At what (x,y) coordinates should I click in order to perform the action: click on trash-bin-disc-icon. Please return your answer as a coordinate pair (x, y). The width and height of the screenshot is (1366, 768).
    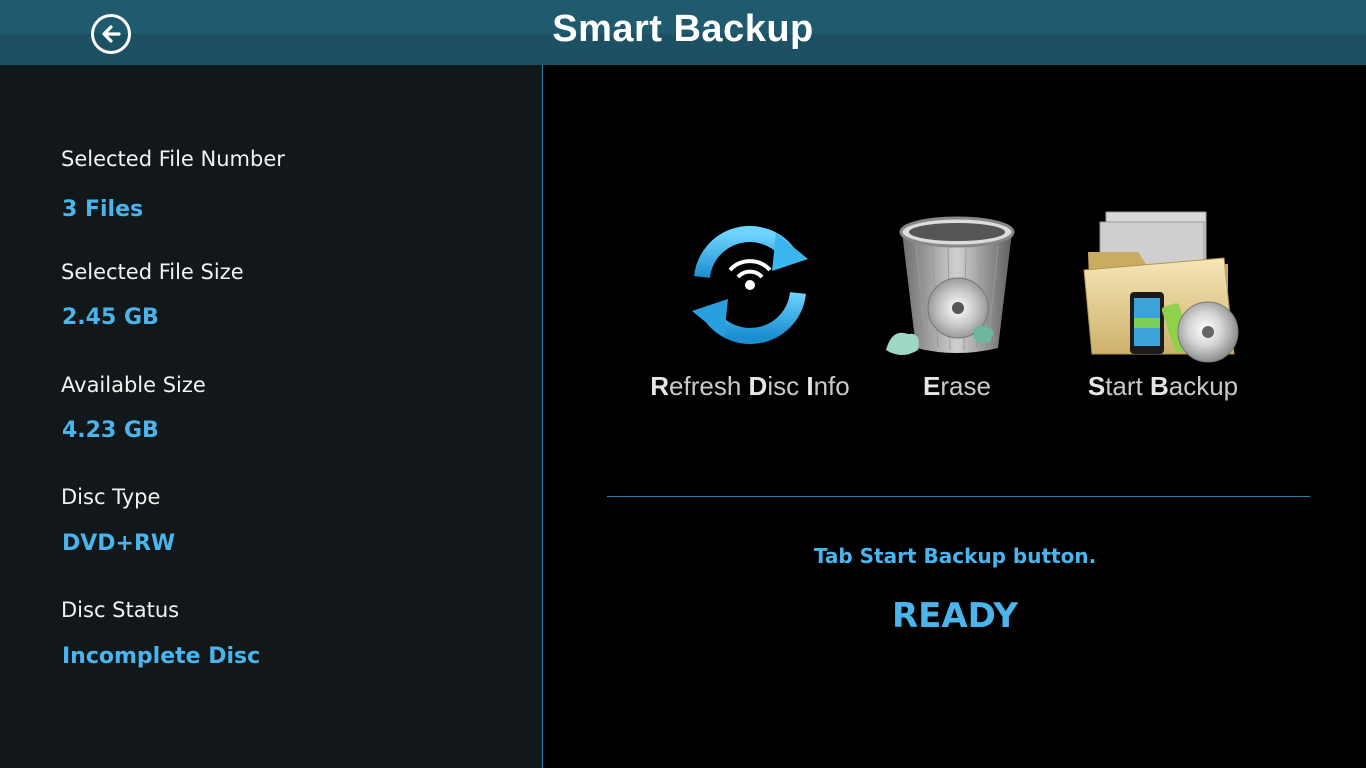
    Looking at the image, I should click on (950, 285).